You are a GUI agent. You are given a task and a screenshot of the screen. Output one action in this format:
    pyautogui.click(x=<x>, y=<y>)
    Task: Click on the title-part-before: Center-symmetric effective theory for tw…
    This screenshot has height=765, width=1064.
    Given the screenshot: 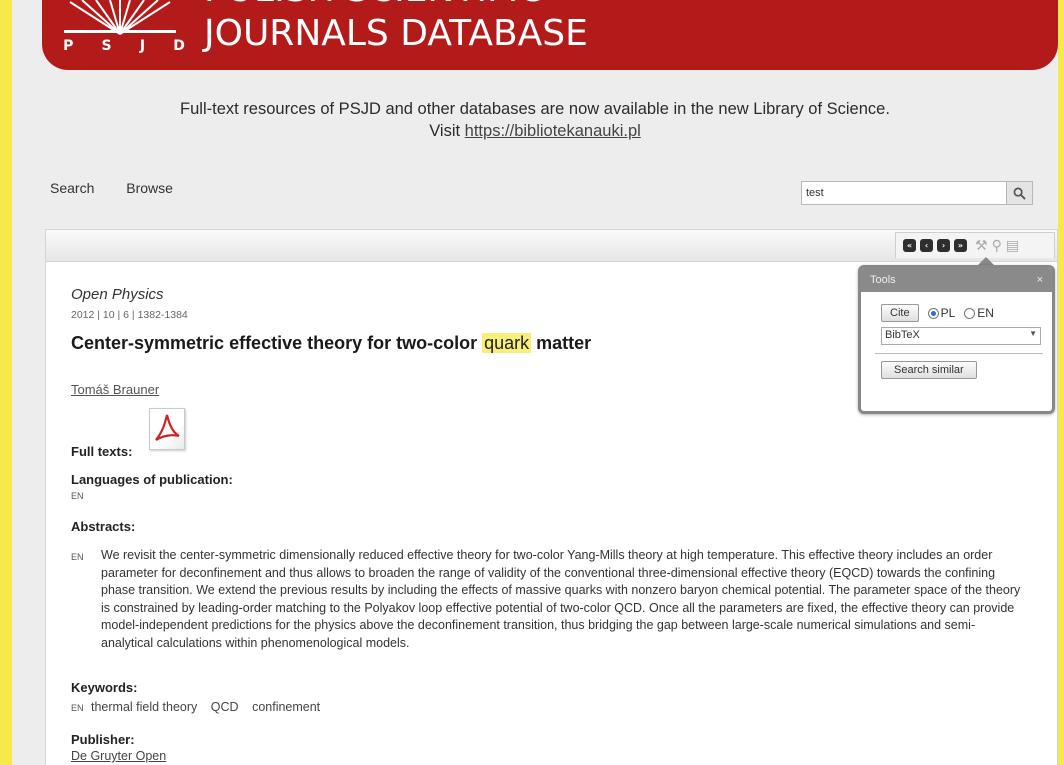 What is the action you would take?
    pyautogui.click(x=277, y=343)
    